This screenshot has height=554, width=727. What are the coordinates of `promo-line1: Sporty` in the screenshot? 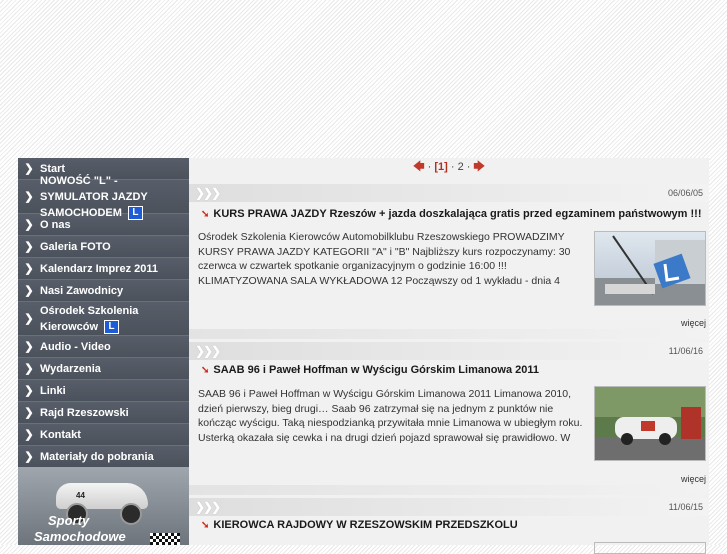 It's located at (69, 520).